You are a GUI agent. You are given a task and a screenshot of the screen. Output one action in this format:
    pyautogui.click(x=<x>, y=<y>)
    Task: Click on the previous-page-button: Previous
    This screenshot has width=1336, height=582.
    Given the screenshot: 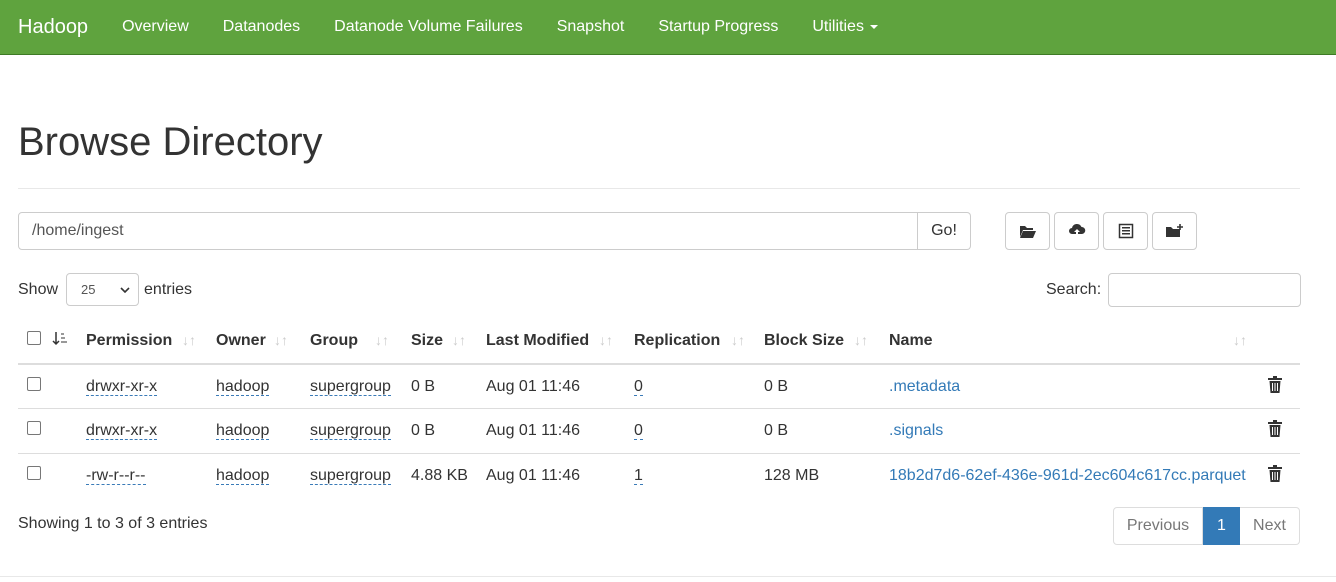 What is the action you would take?
    pyautogui.click(x=1158, y=526)
    